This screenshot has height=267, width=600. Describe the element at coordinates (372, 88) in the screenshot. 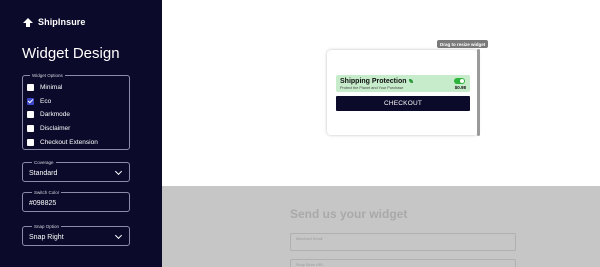

I see `protection-subtitle: Protect the Planet and Your Purchase` at that location.